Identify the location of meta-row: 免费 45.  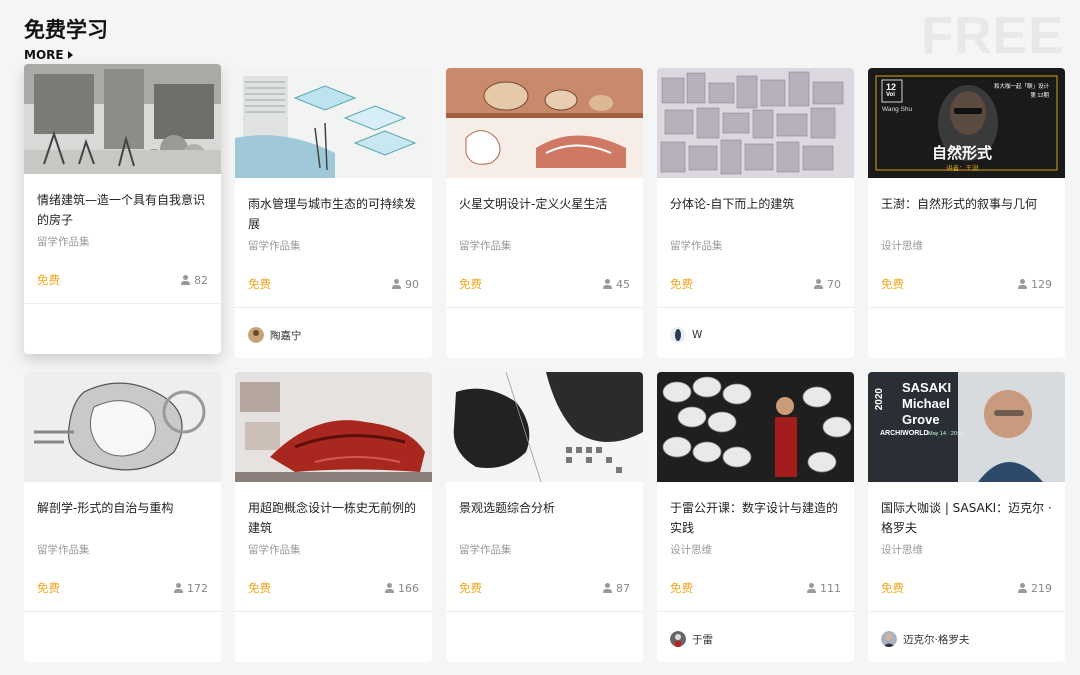
(544, 284).